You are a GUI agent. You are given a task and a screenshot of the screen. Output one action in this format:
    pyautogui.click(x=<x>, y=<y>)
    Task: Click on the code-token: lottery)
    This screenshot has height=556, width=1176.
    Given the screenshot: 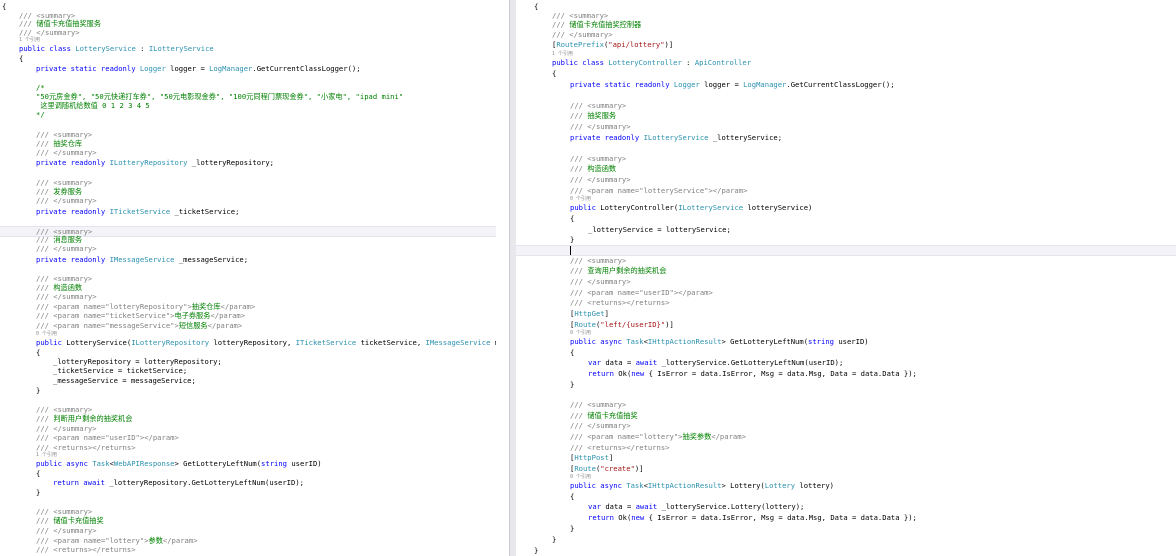 What is the action you would take?
    pyautogui.click(x=815, y=485)
    